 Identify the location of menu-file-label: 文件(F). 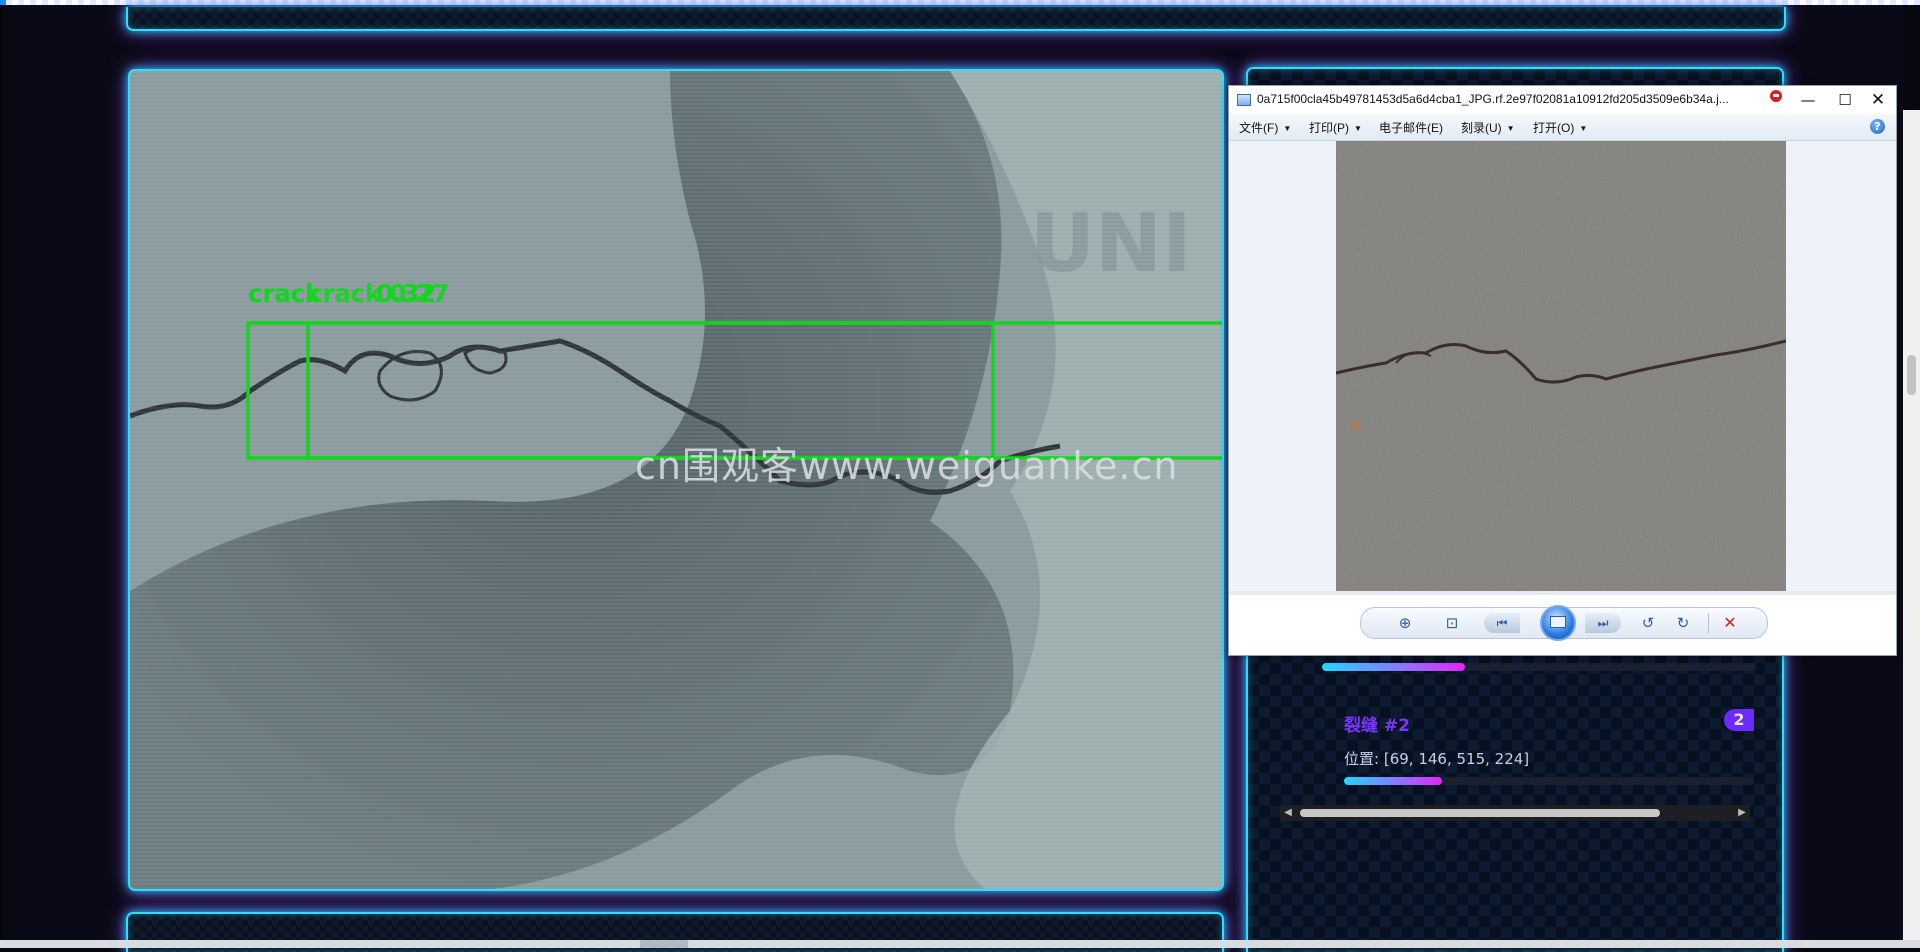
(1259, 128).